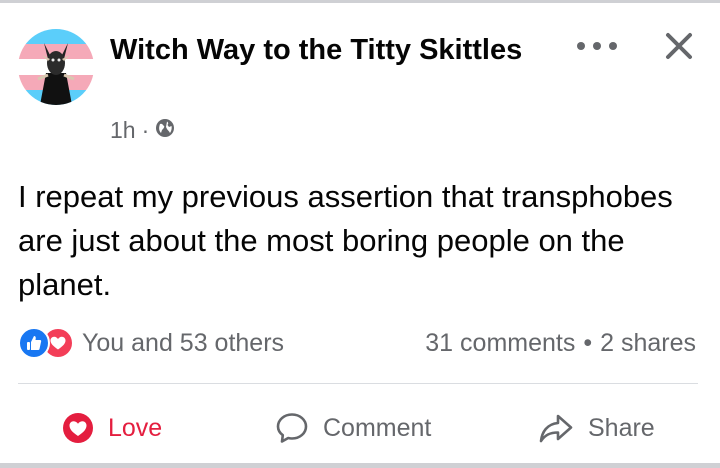  I want to click on post-stats: 31 comments • 2 shares, so click(560, 343).